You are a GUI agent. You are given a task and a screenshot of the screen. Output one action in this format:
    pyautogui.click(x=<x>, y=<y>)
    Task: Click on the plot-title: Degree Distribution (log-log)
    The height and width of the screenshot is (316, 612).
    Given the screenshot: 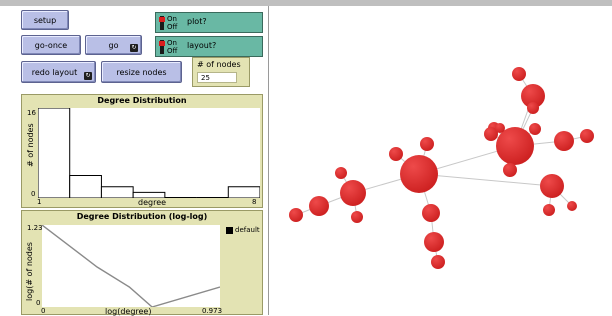 What is the action you would take?
    pyautogui.click(x=142, y=216)
    